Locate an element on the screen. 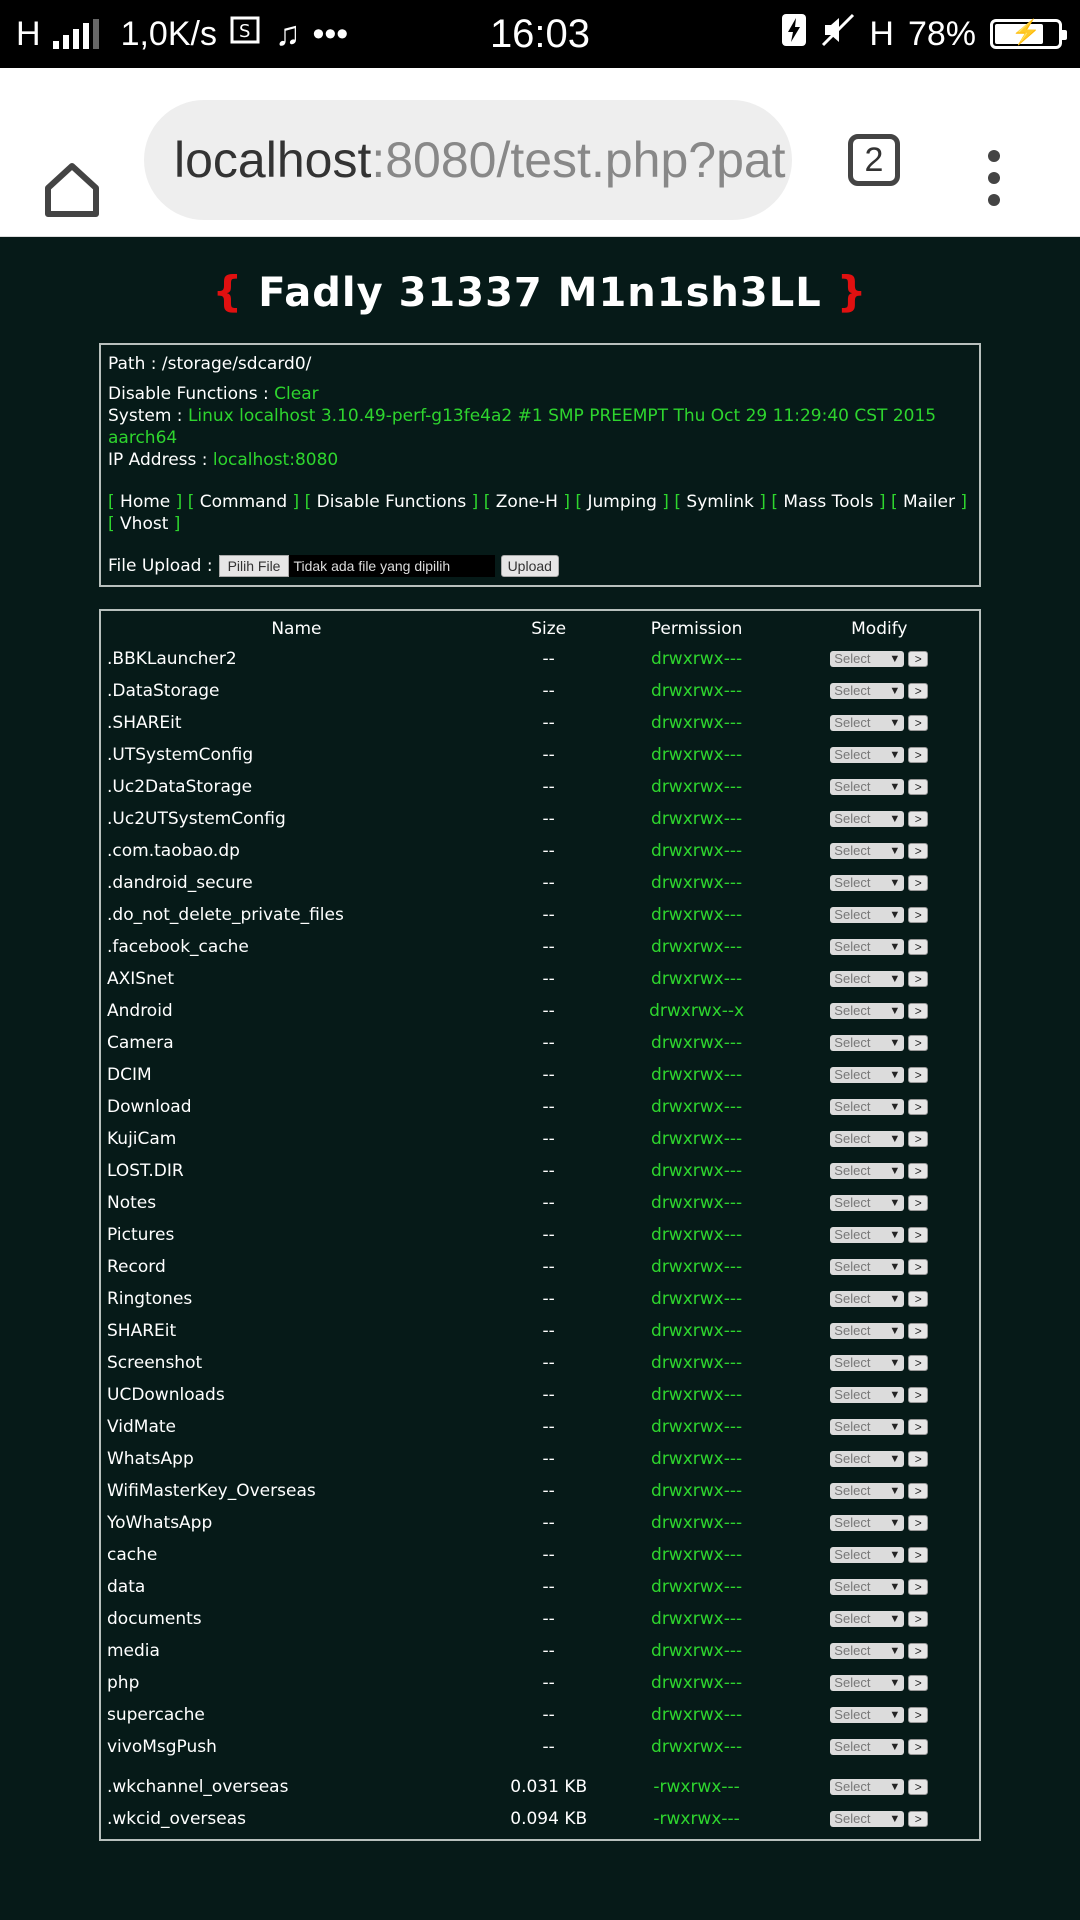 Image resolution: width=1080 pixels, height=1920 pixels. dir-name-link: .facebook_cache is located at coordinates (296, 947).